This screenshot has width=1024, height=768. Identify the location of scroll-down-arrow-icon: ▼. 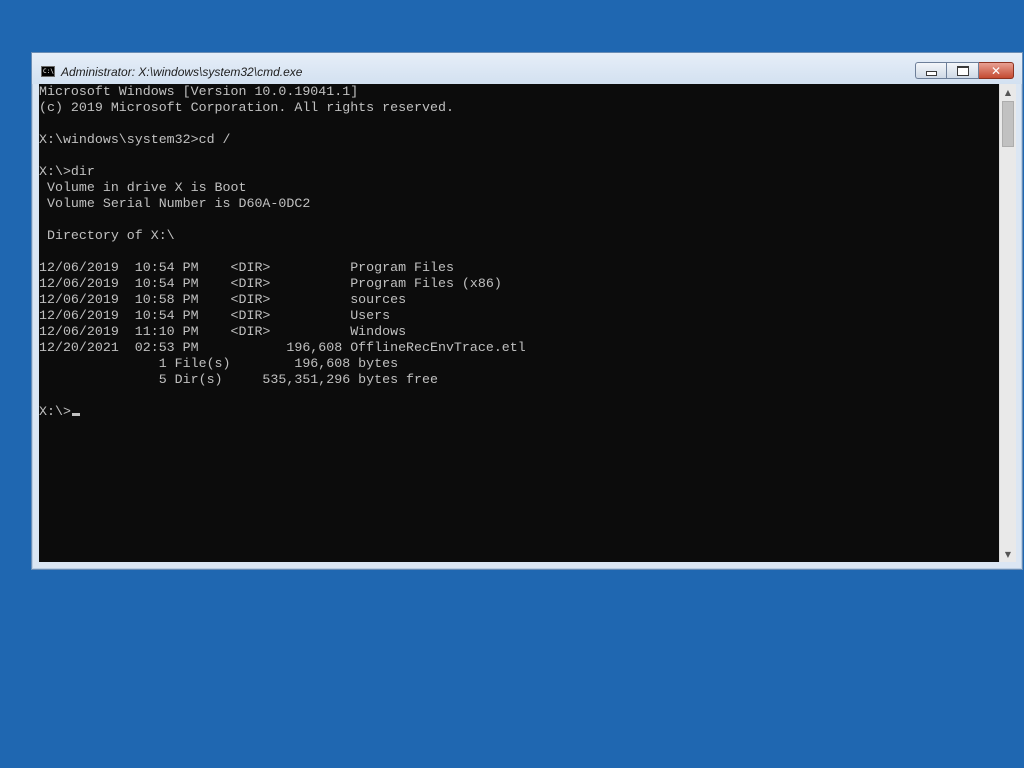
(1008, 554).